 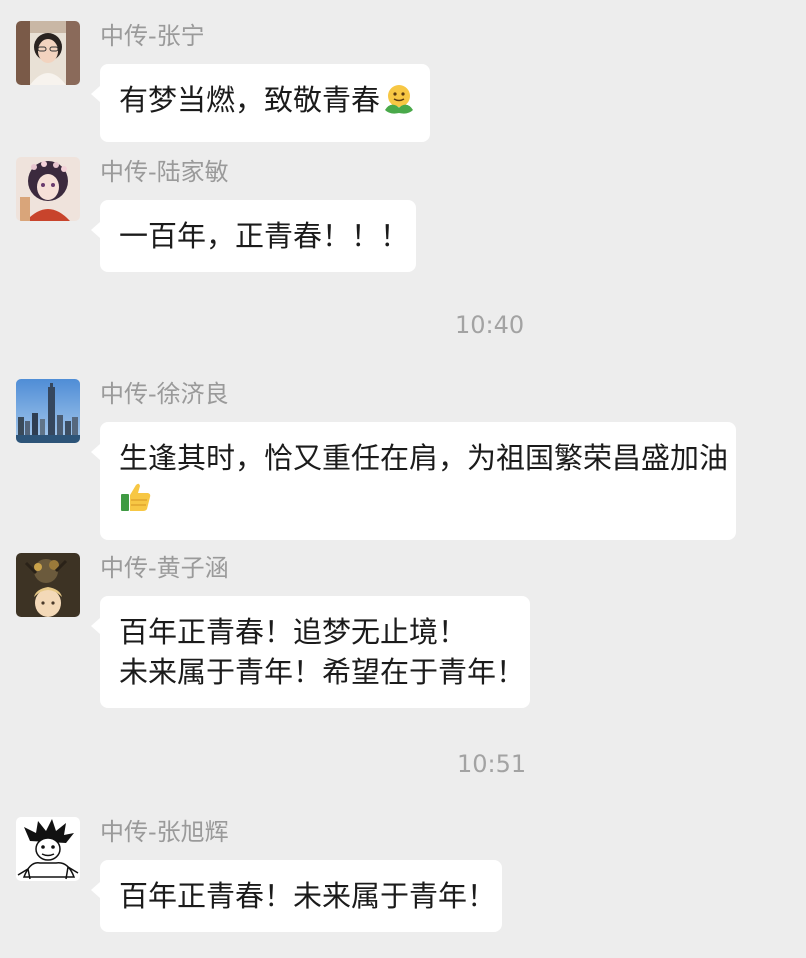 I want to click on message-bubble: 生逢其时，恰又重任在肩，为祖国繁荣昌盛加油, so click(x=413, y=481).